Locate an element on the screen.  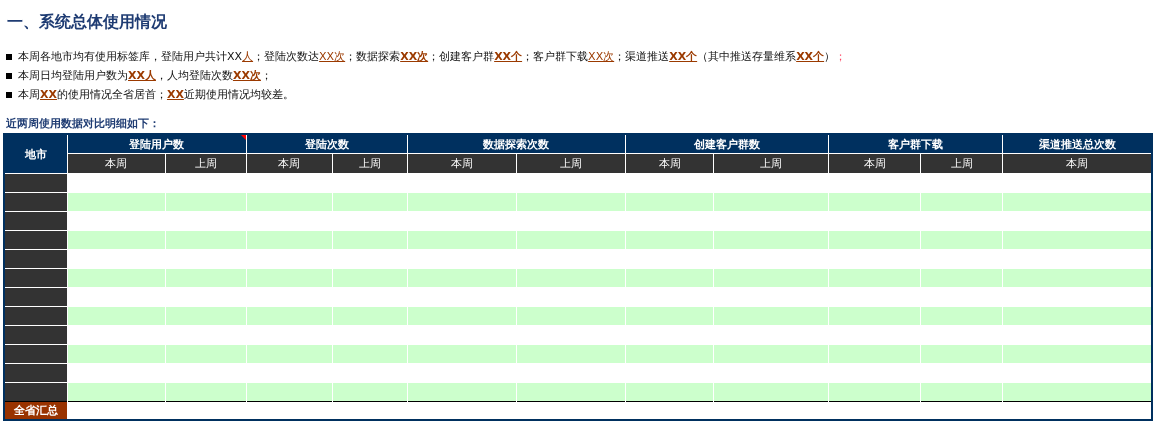
column-header: 数据探索次数 is located at coordinates (516, 144).